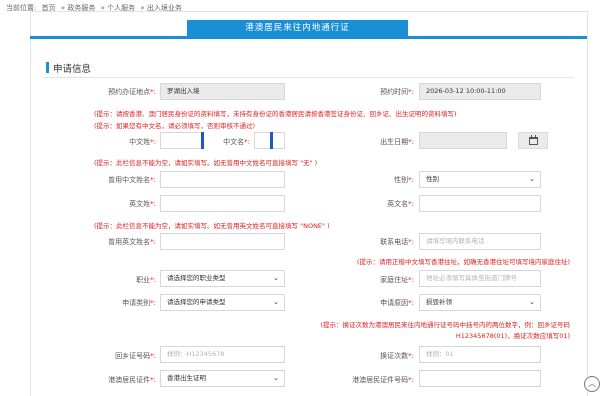  I want to click on common-en-name-input, so click(222, 241).